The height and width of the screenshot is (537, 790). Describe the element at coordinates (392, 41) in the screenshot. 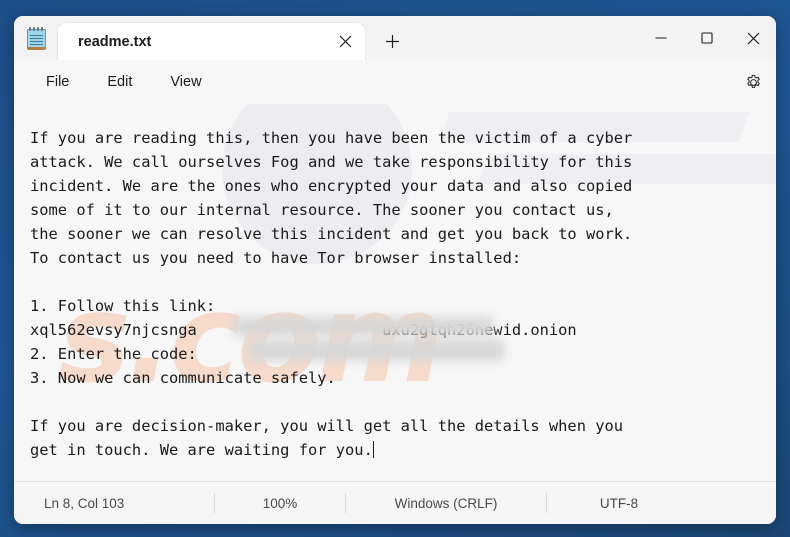

I see `new-tab-button` at that location.